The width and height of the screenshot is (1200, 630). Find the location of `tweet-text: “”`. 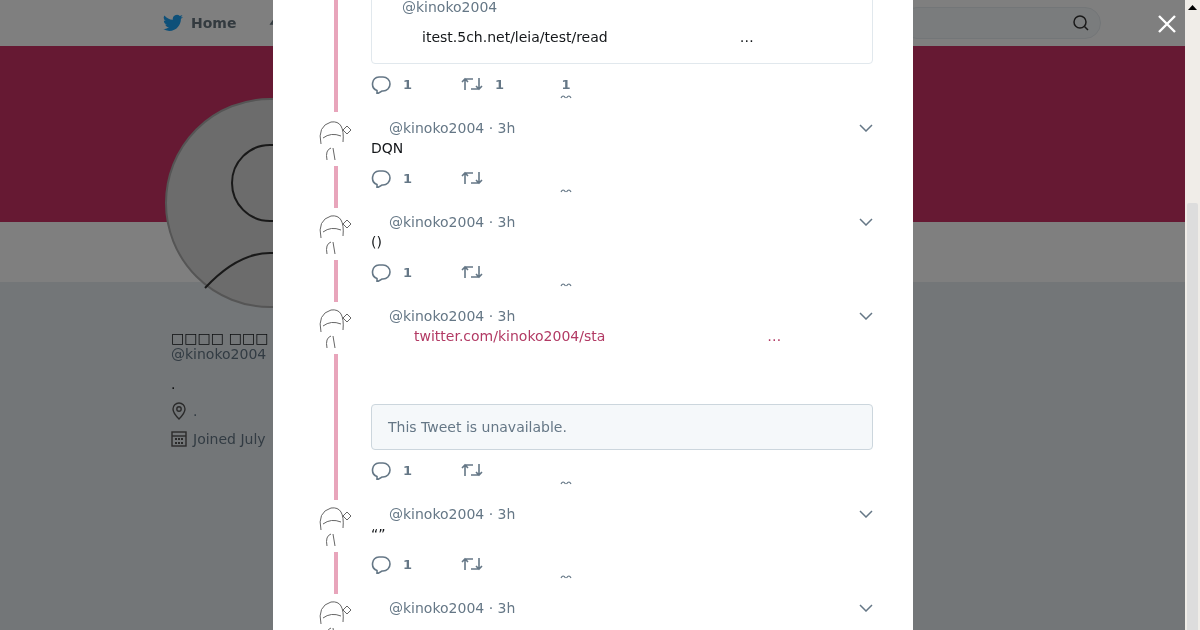

tweet-text: “” is located at coordinates (379, 534).